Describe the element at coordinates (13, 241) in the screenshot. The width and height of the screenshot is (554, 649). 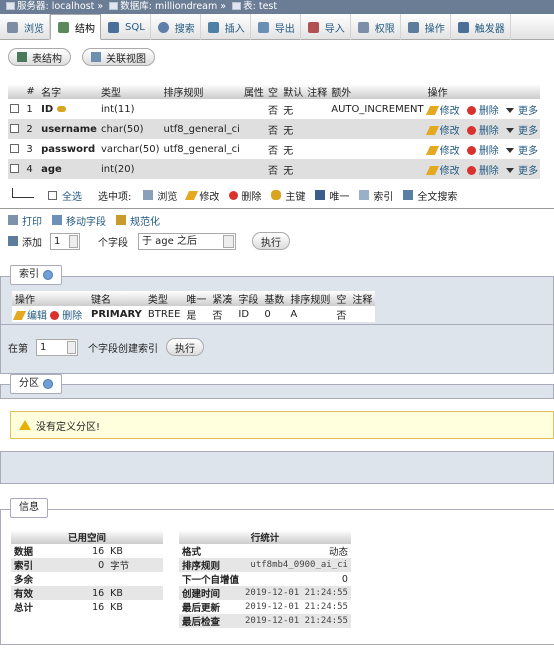
I see `add-column-icon` at that location.